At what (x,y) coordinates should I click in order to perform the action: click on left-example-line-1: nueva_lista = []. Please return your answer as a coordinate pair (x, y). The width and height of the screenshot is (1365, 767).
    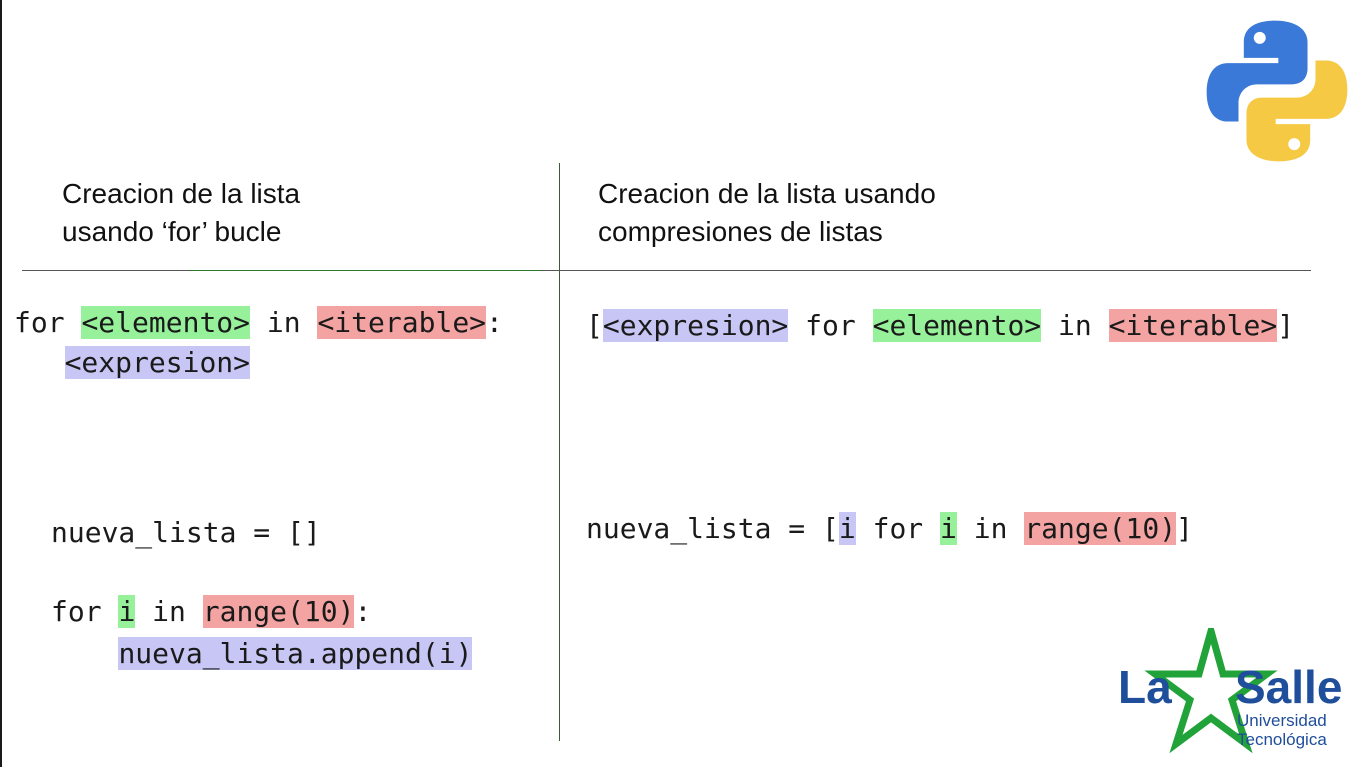
    Looking at the image, I should click on (186, 532).